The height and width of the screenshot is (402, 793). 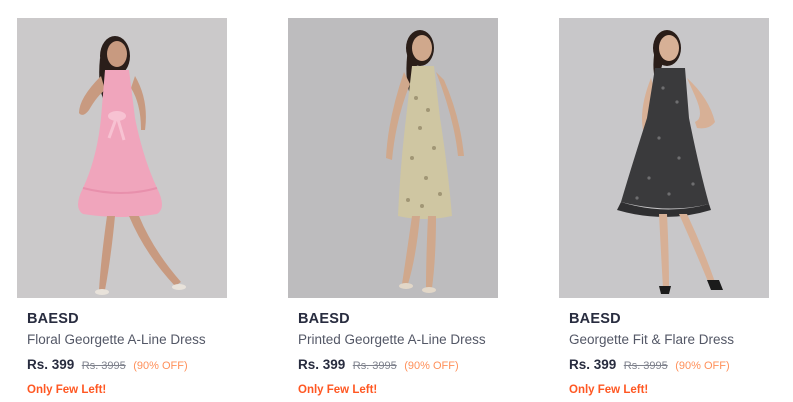 What do you see at coordinates (664, 340) in the screenshot?
I see `product-title: Georgette Fit & Flare Dress` at bounding box center [664, 340].